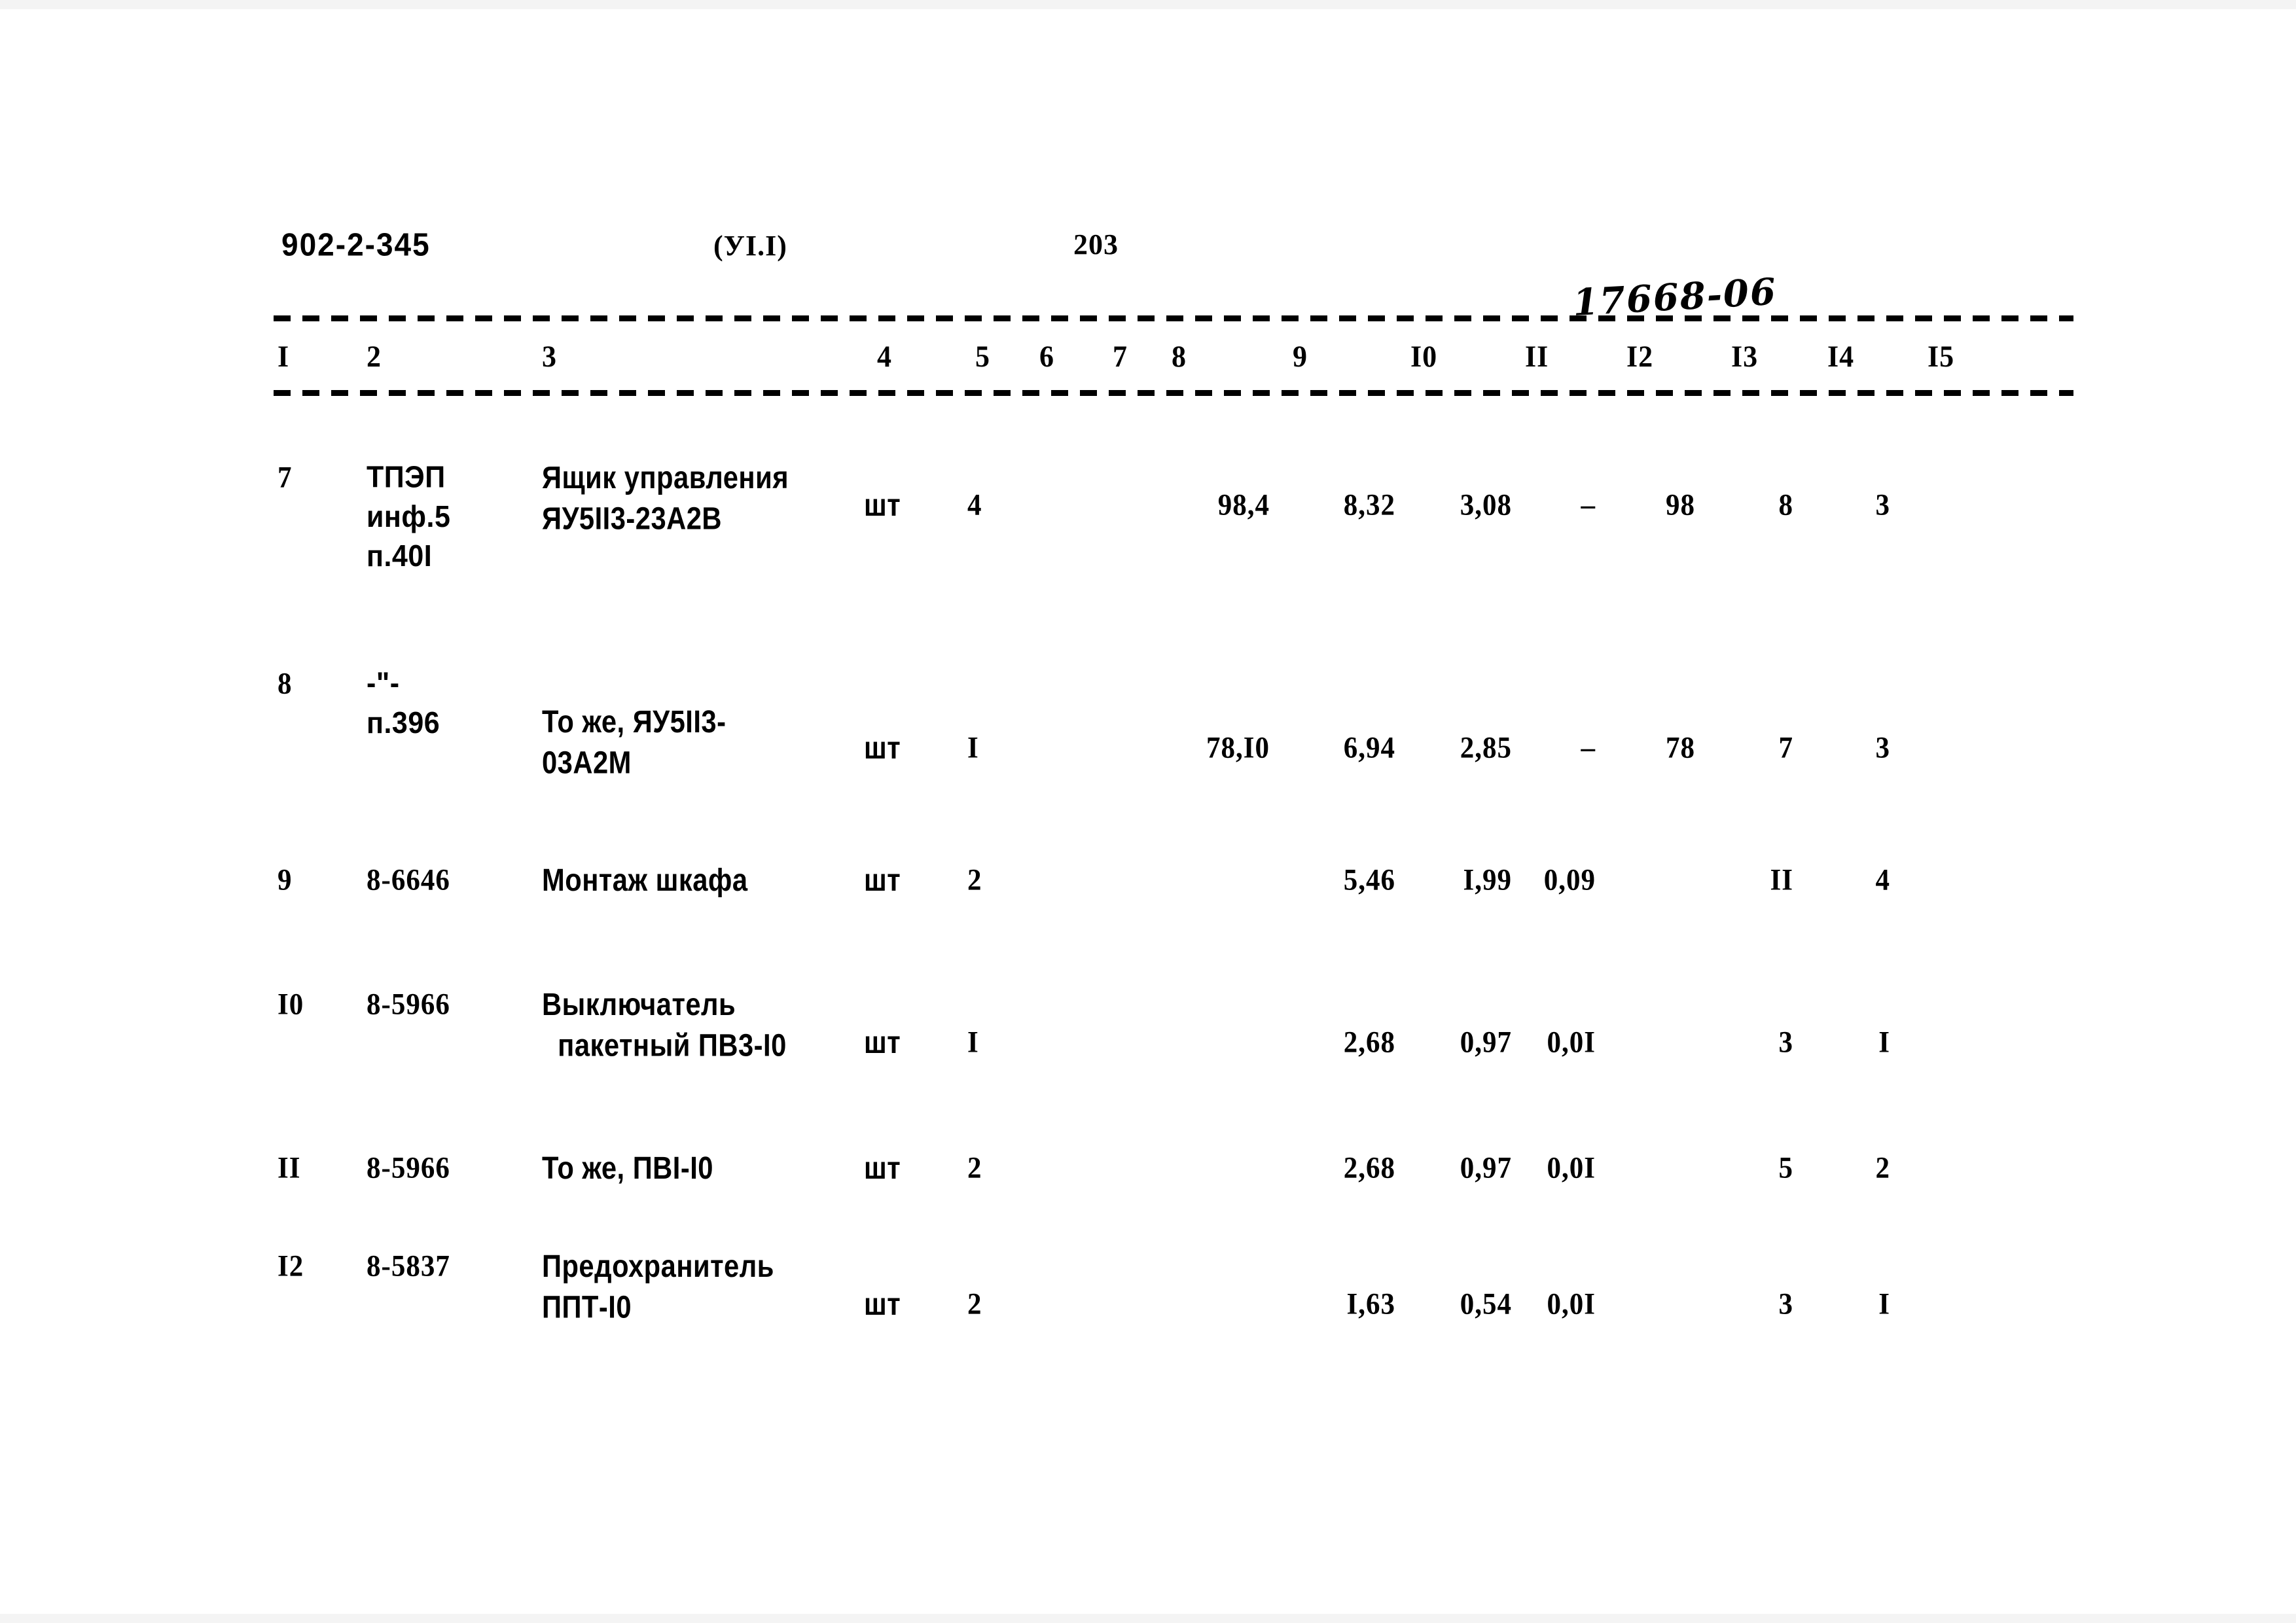 This screenshot has height=1623, width=2296. What do you see at coordinates (1785, 1304) in the screenshot?
I see `table-cell-r6-c13: 3` at bounding box center [1785, 1304].